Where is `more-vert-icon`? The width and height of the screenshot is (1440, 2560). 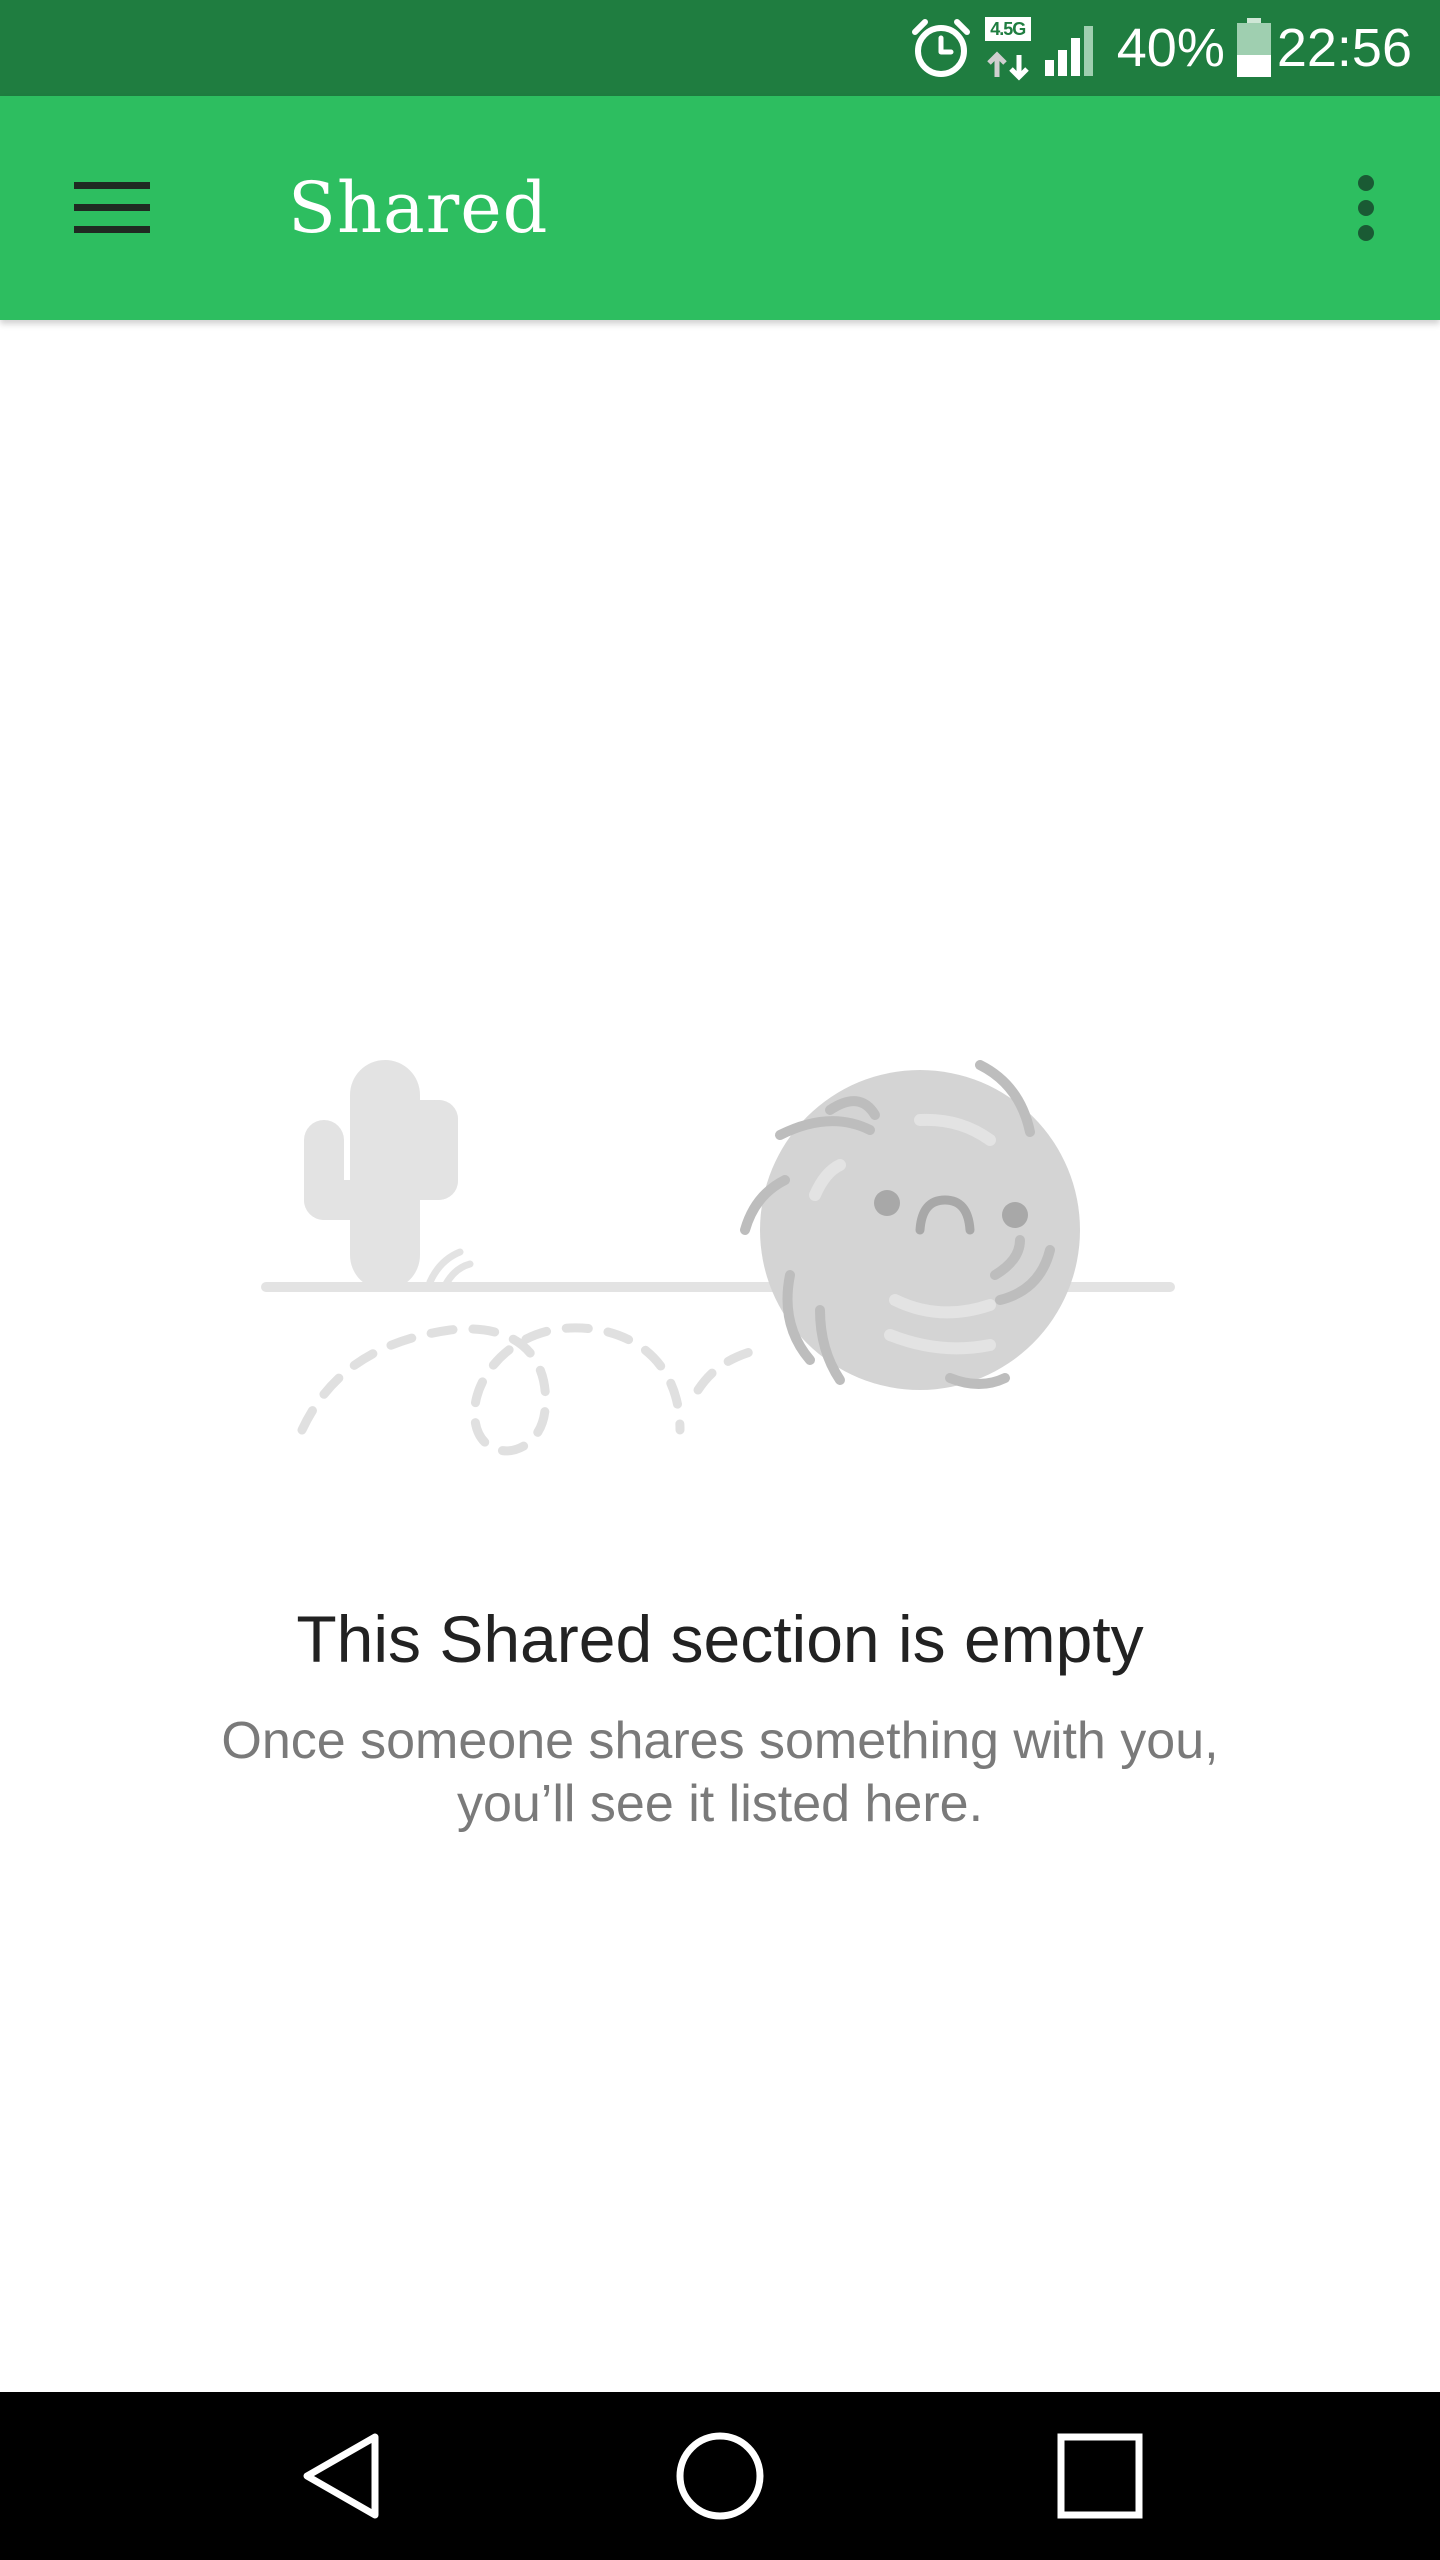 more-vert-icon is located at coordinates (1366, 208).